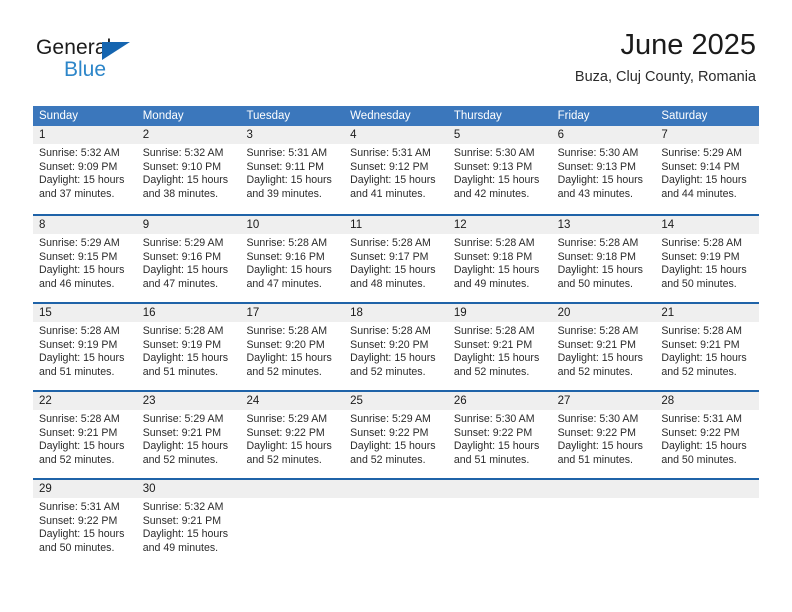 The height and width of the screenshot is (612, 792). What do you see at coordinates (180, 371) in the screenshot?
I see `daylight-line-2: and 51 minutes.` at bounding box center [180, 371].